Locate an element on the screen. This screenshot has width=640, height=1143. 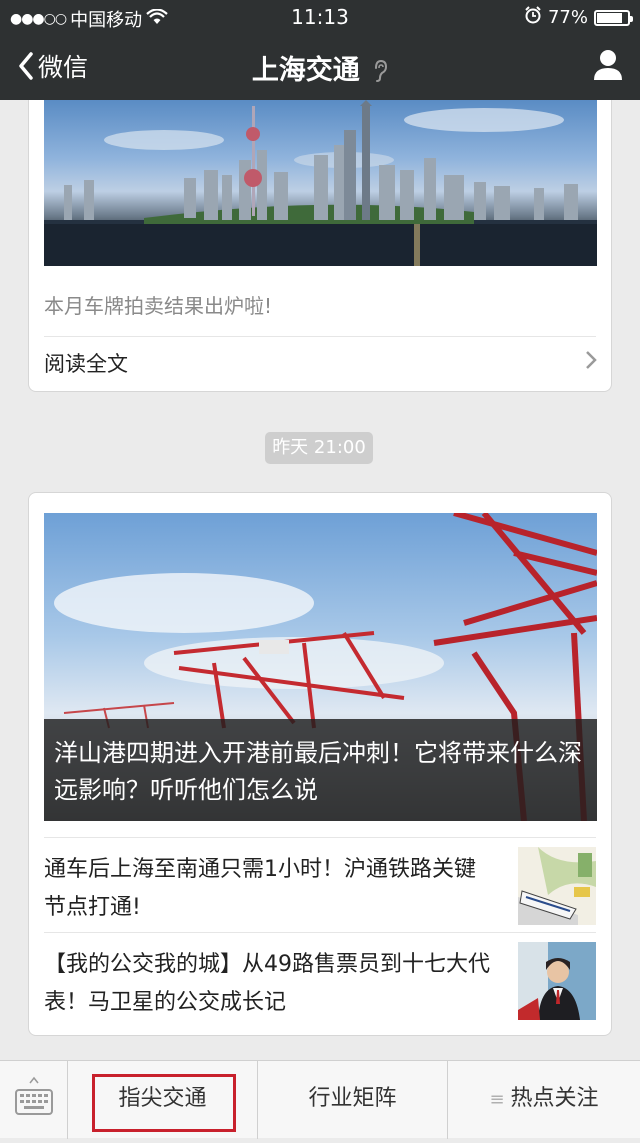
message-timestamp: 昨天 21:00 is located at coordinates (319, 448).